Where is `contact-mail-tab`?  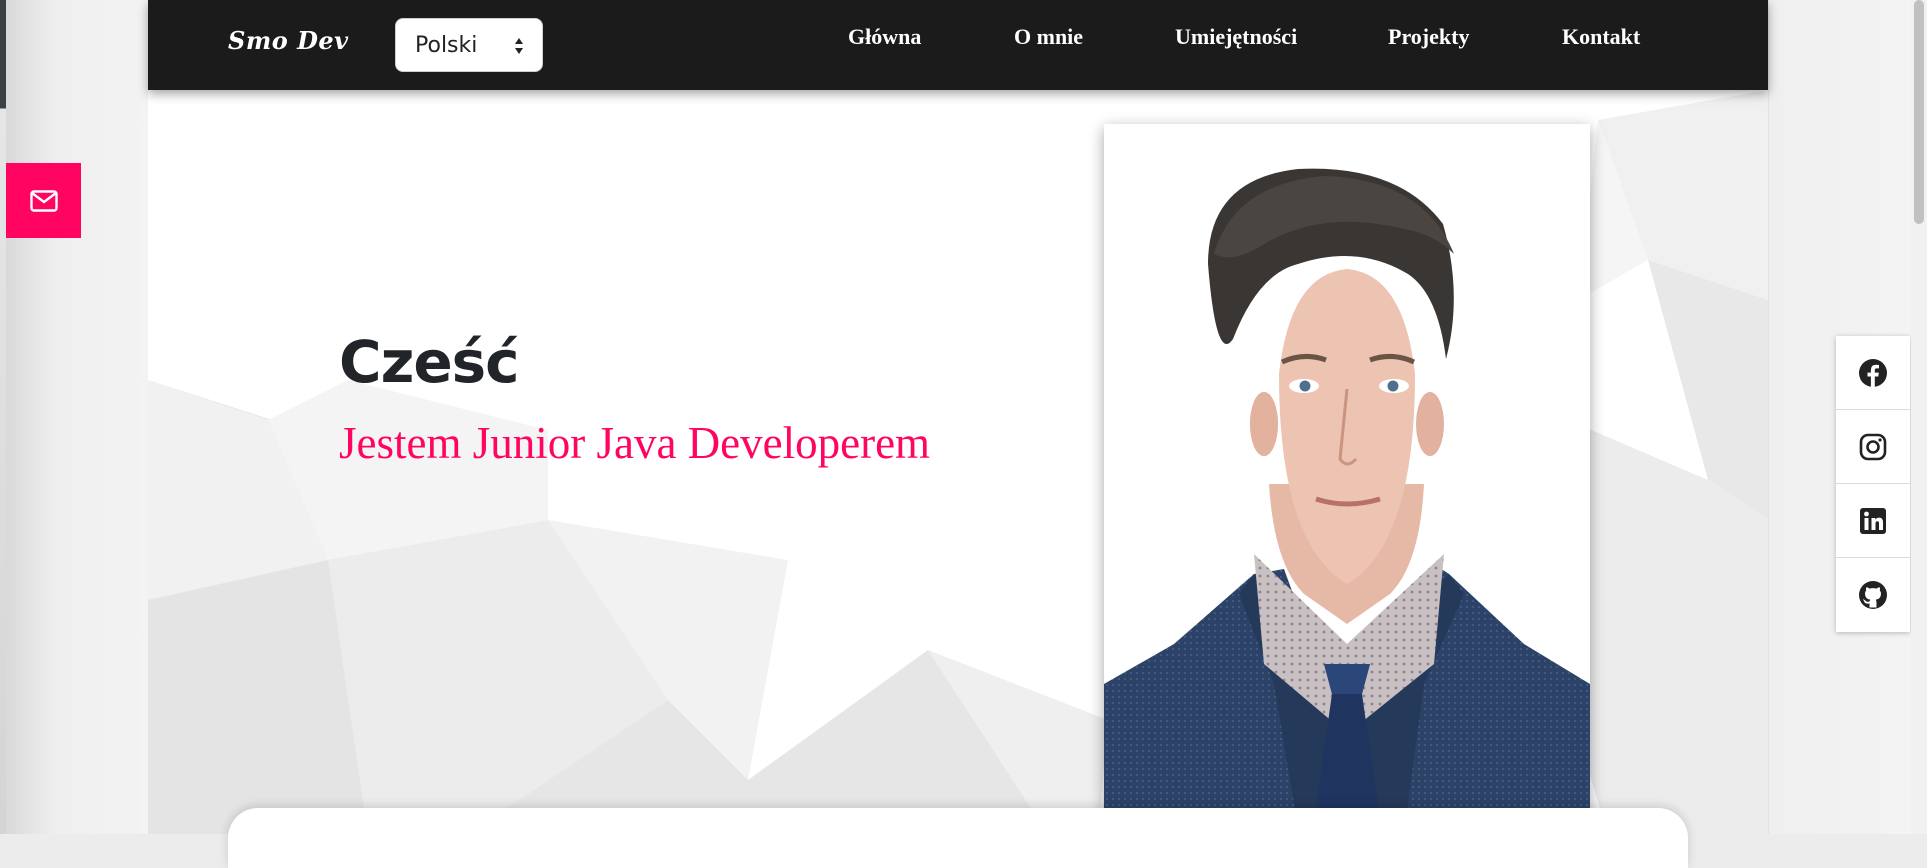
contact-mail-tab is located at coordinates (43, 200).